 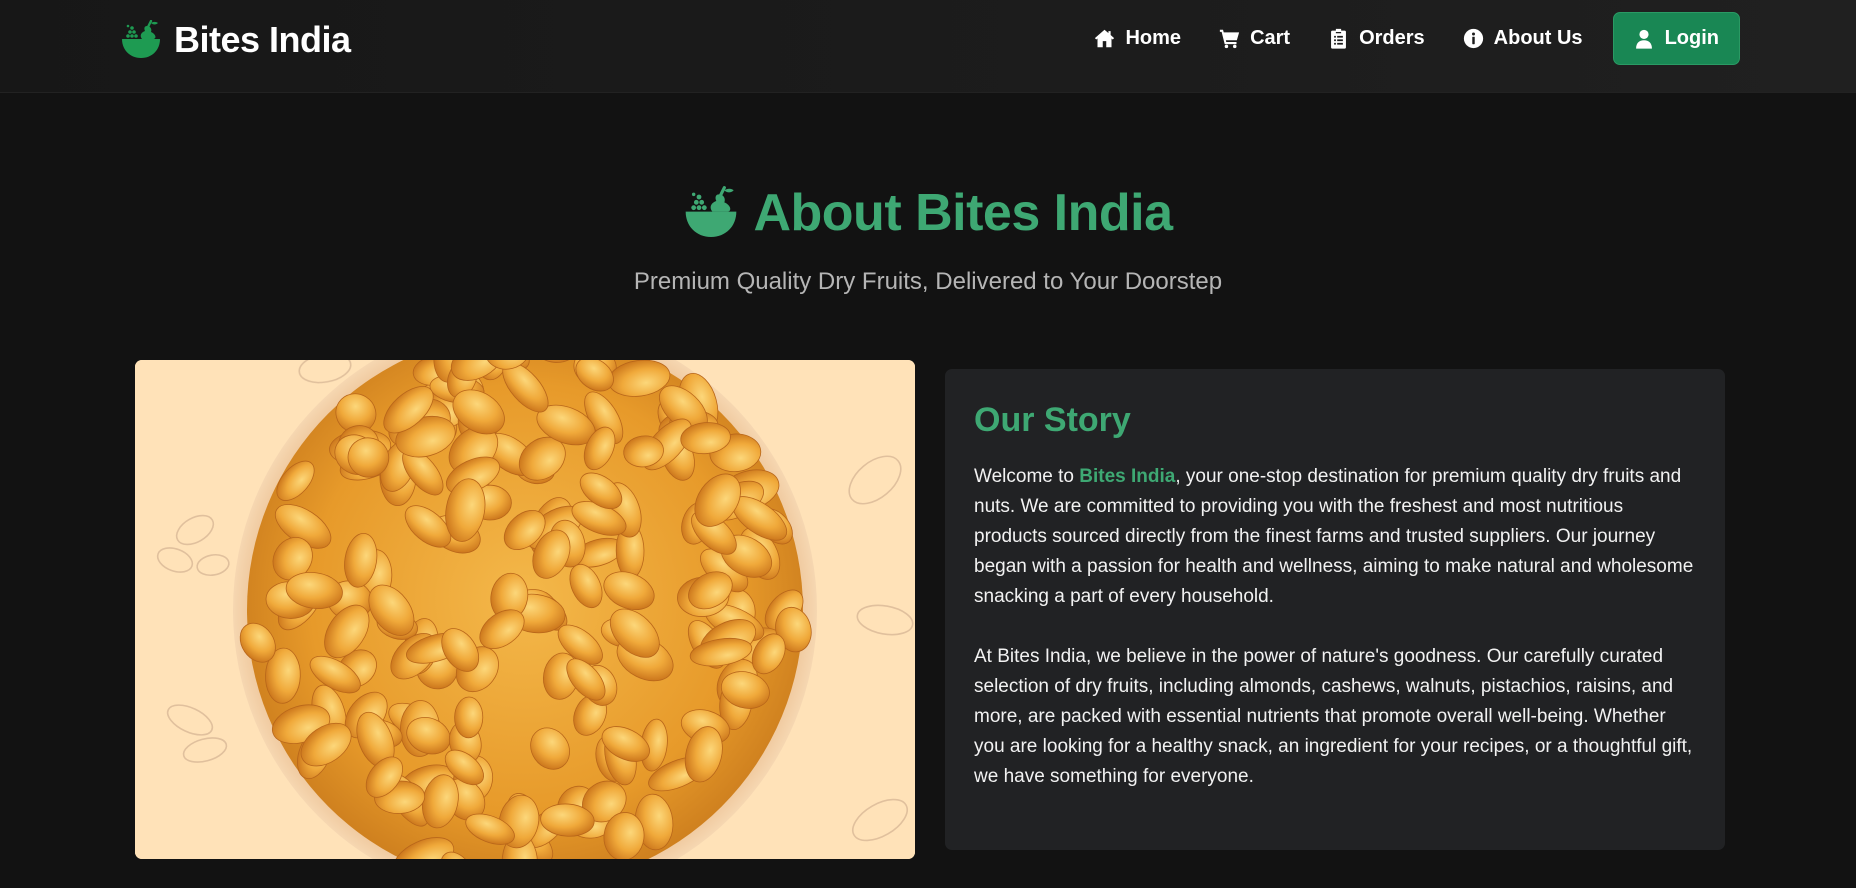 What do you see at coordinates (1473, 38) in the screenshot?
I see `info-circle-icon` at bounding box center [1473, 38].